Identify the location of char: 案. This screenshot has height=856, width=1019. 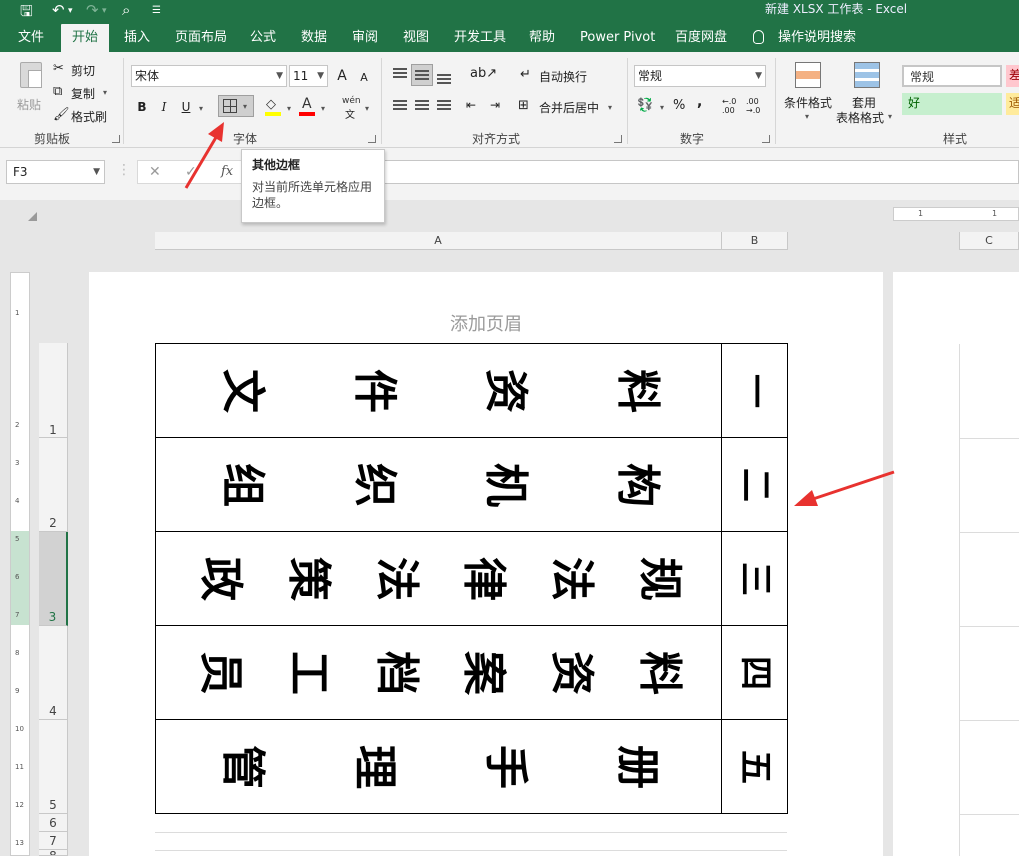
(484, 672).